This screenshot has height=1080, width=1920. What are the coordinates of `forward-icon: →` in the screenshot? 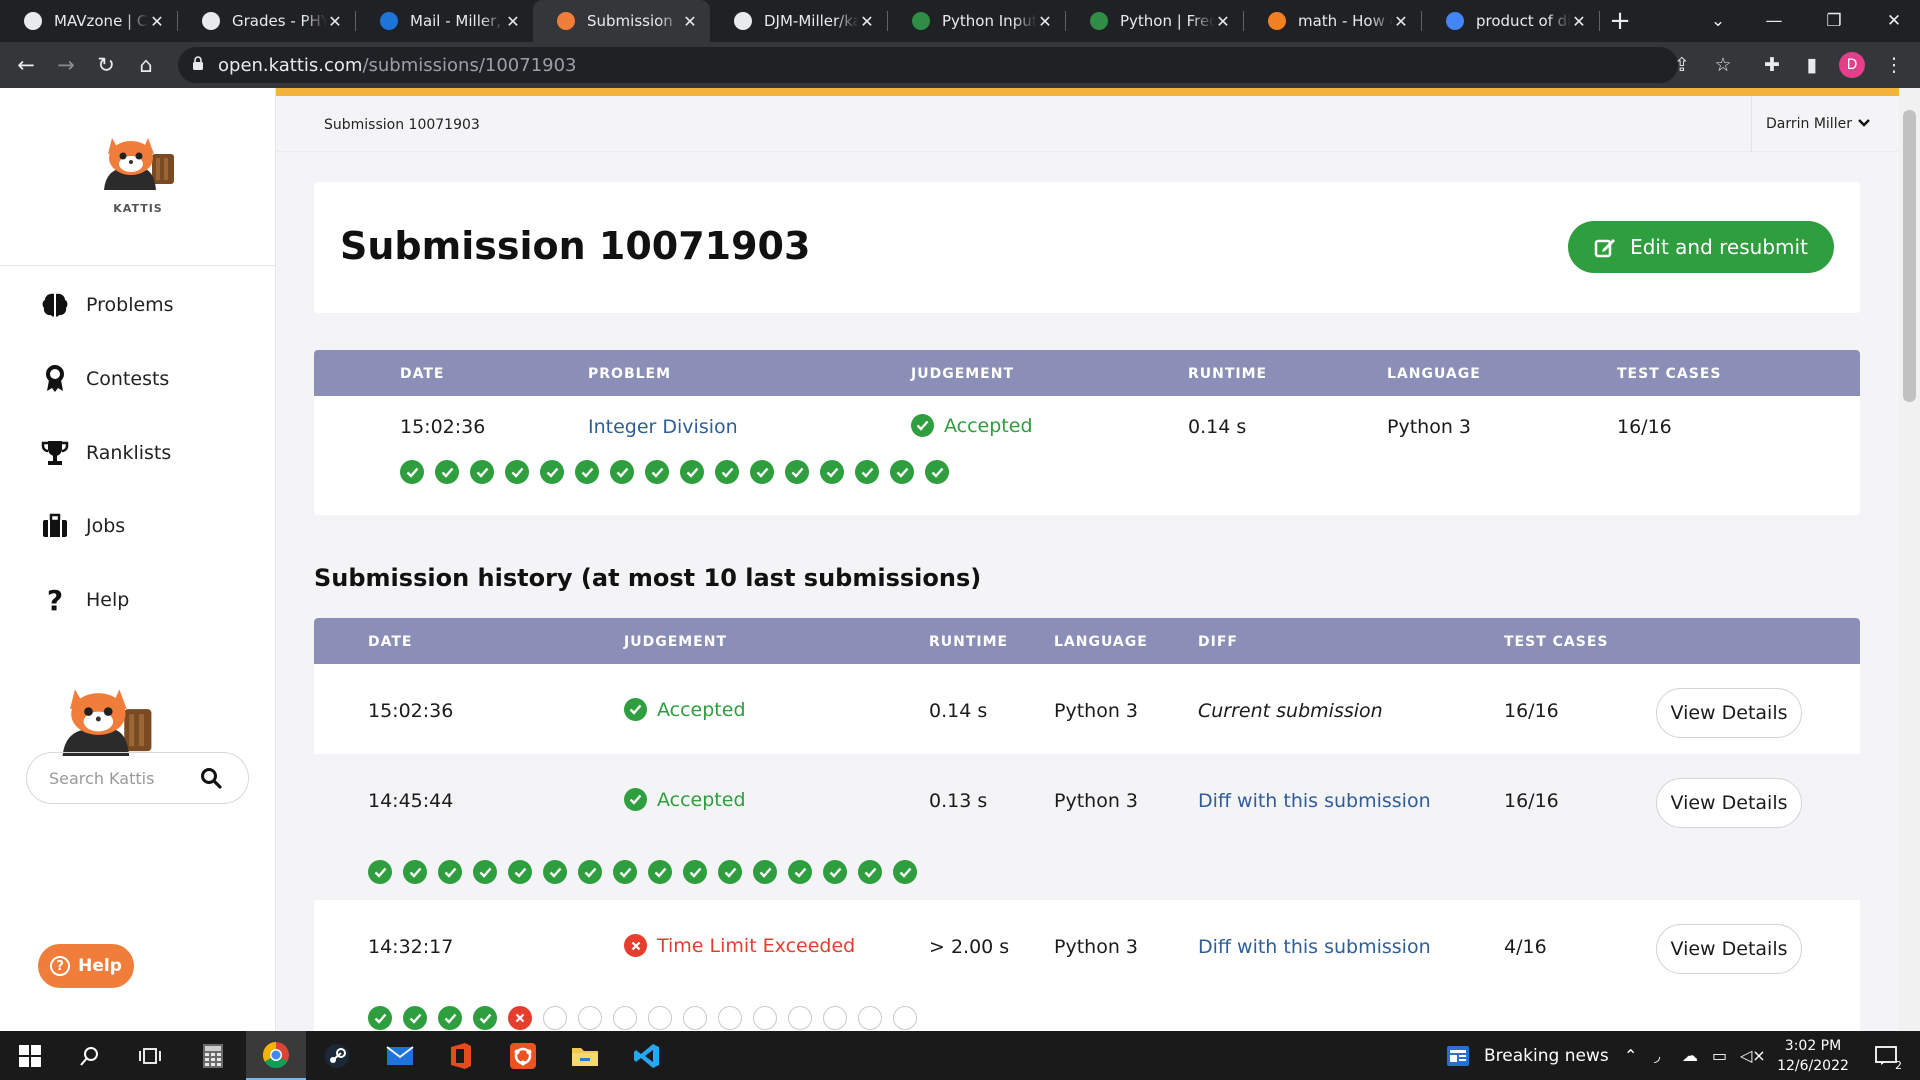 It's located at (66, 65).